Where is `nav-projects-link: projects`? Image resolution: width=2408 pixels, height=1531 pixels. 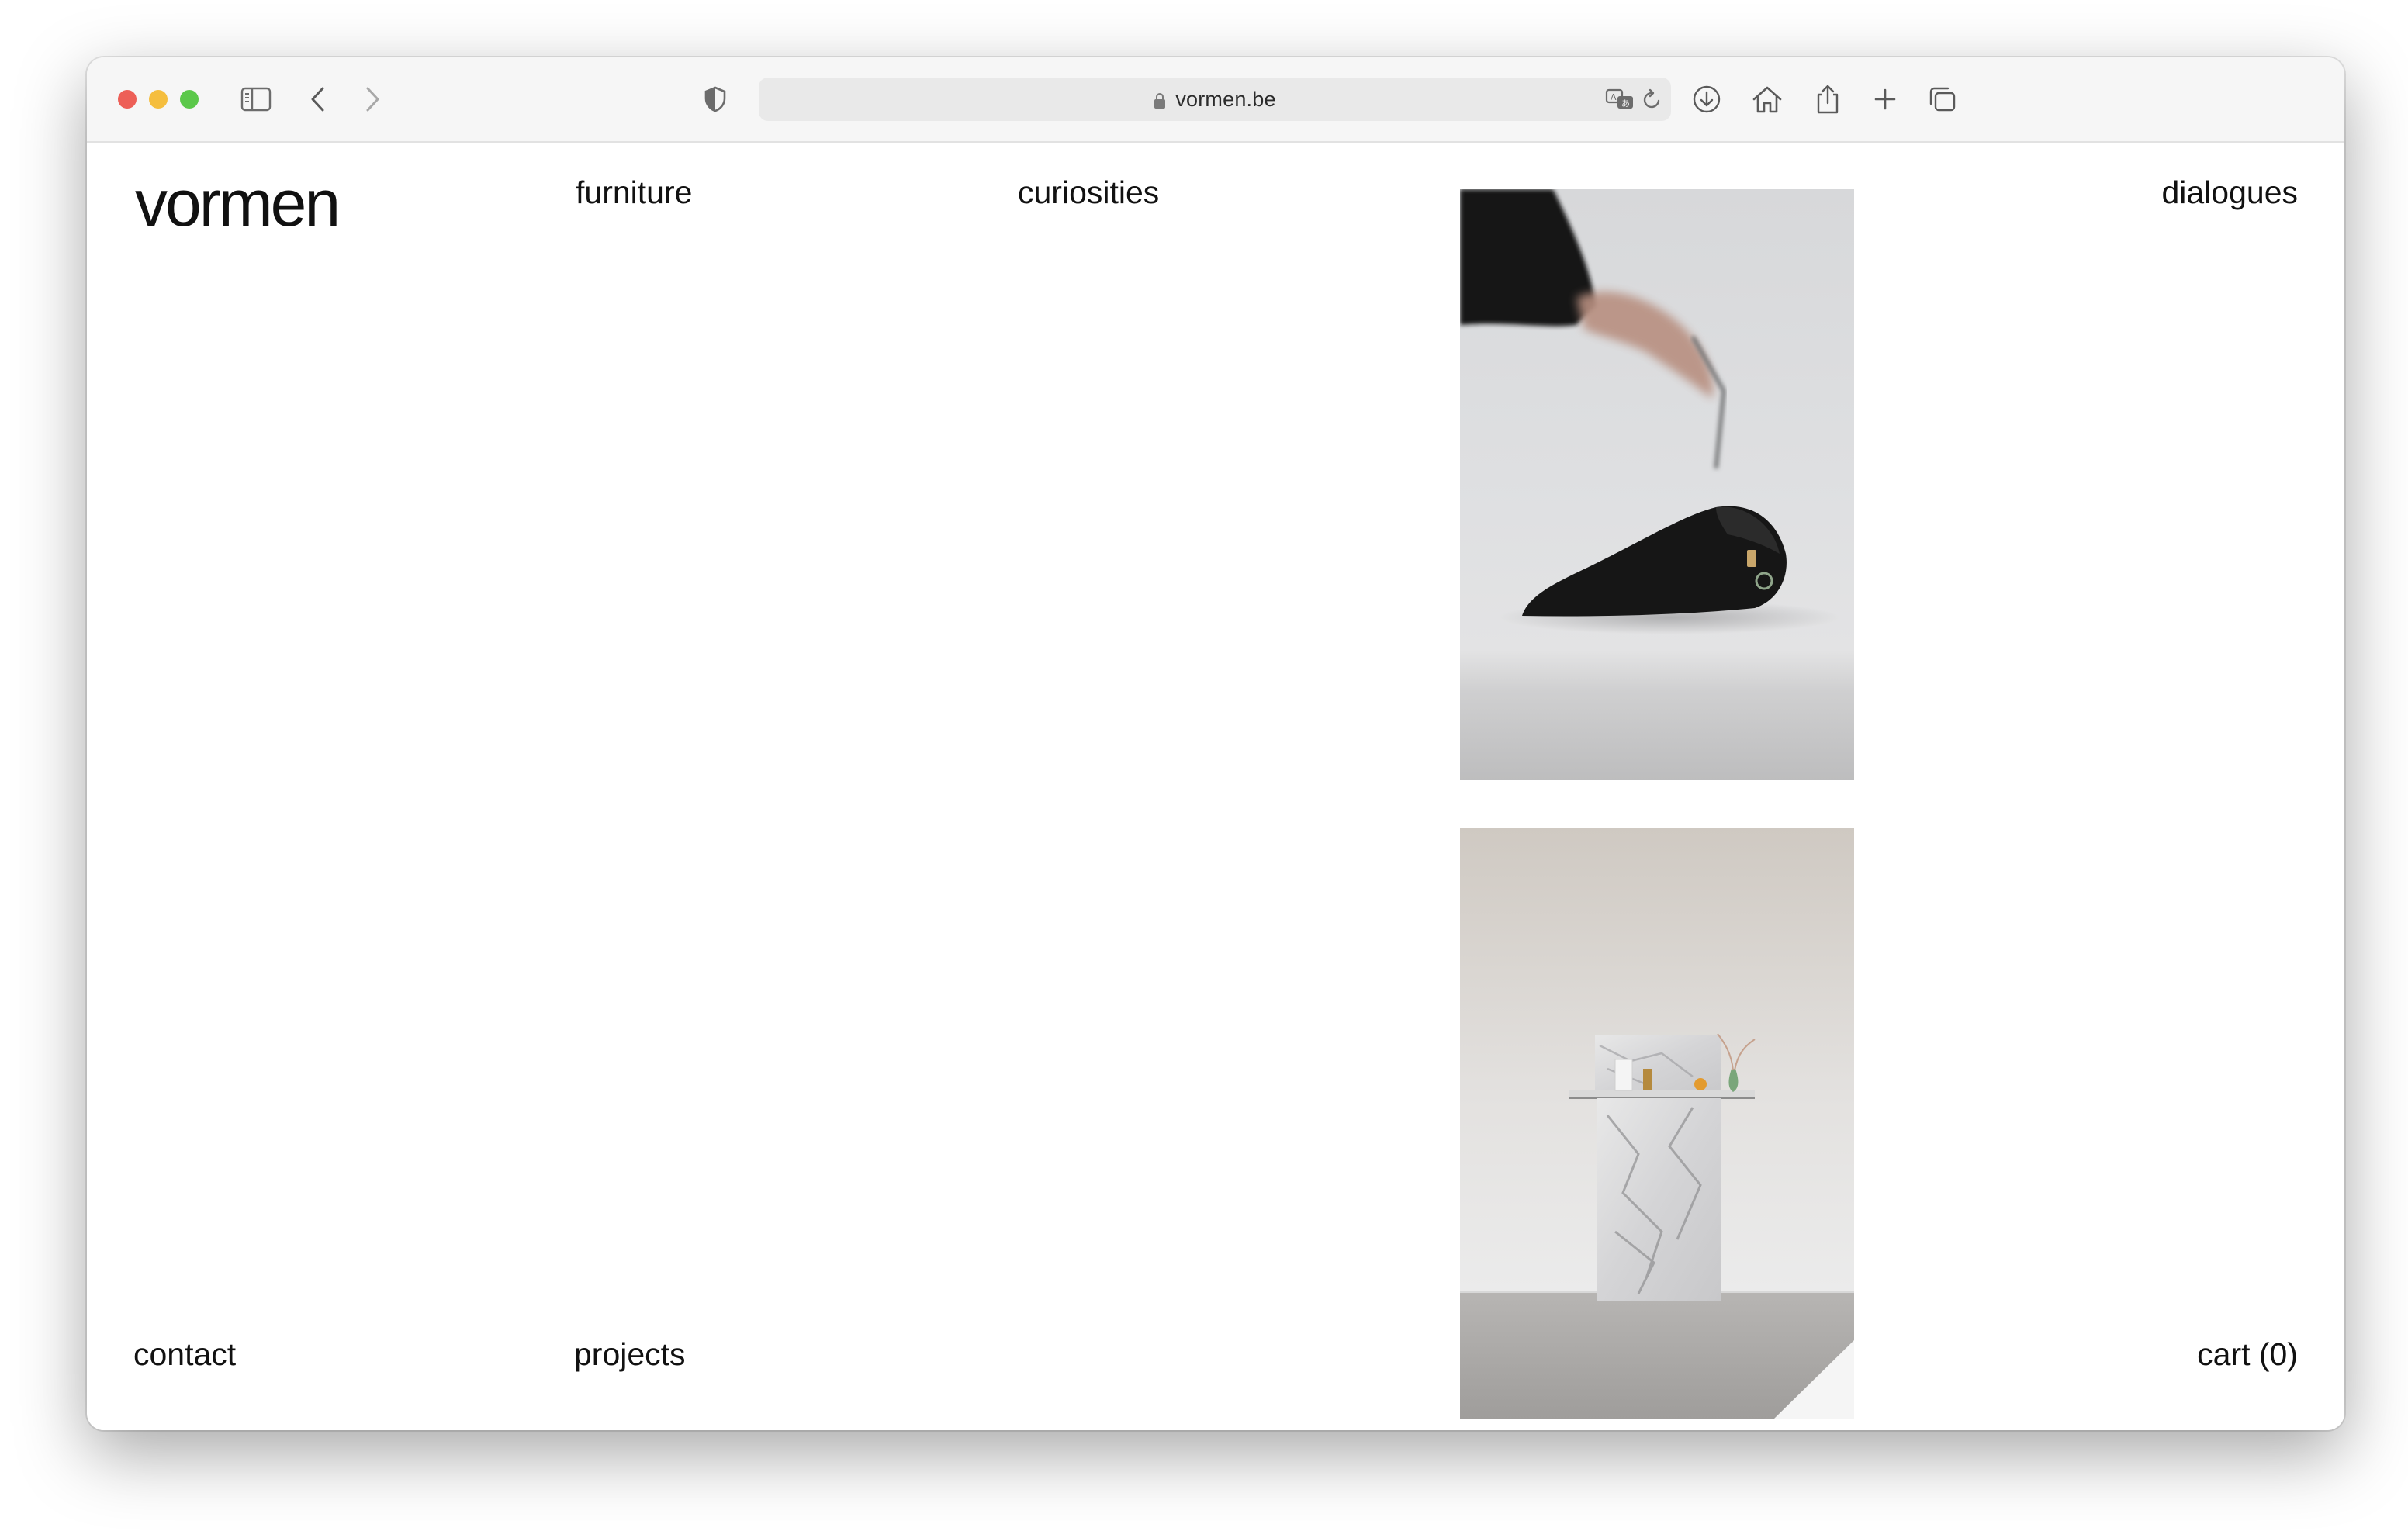 nav-projects-link: projects is located at coordinates (630, 1354).